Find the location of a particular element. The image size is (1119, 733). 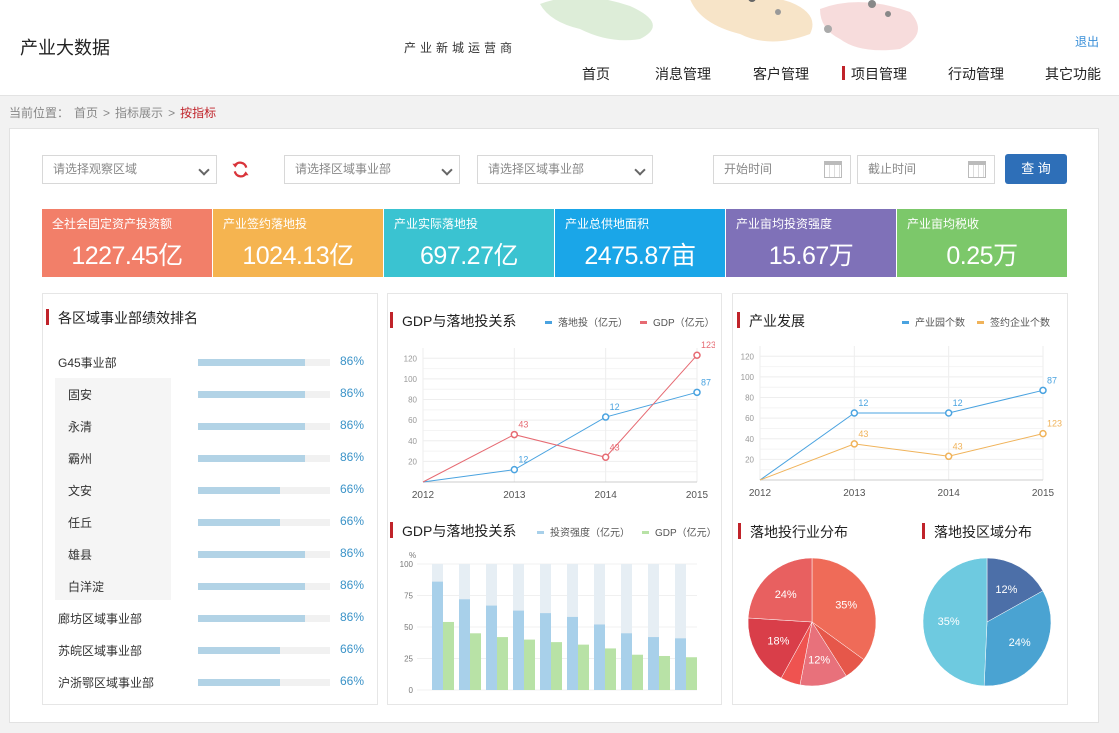

app-title: 产业大数据 is located at coordinates (65, 48).